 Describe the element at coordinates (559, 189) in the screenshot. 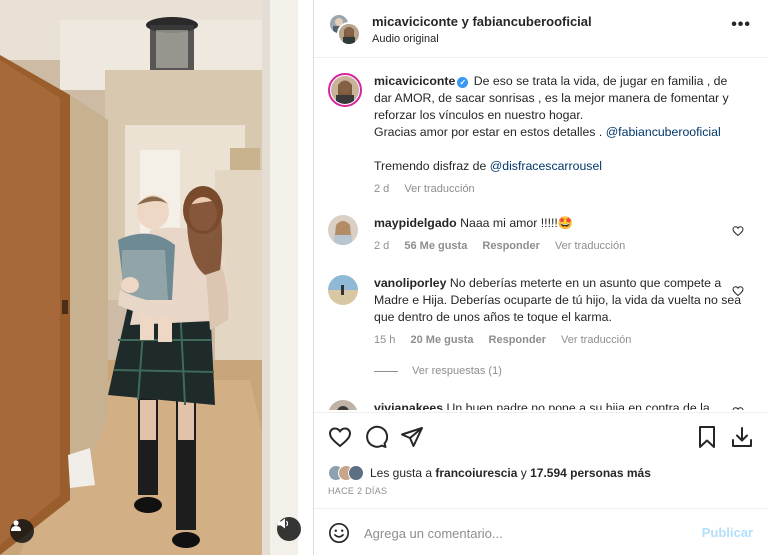

I see `caption-meta: 2 d Ver traducción` at that location.